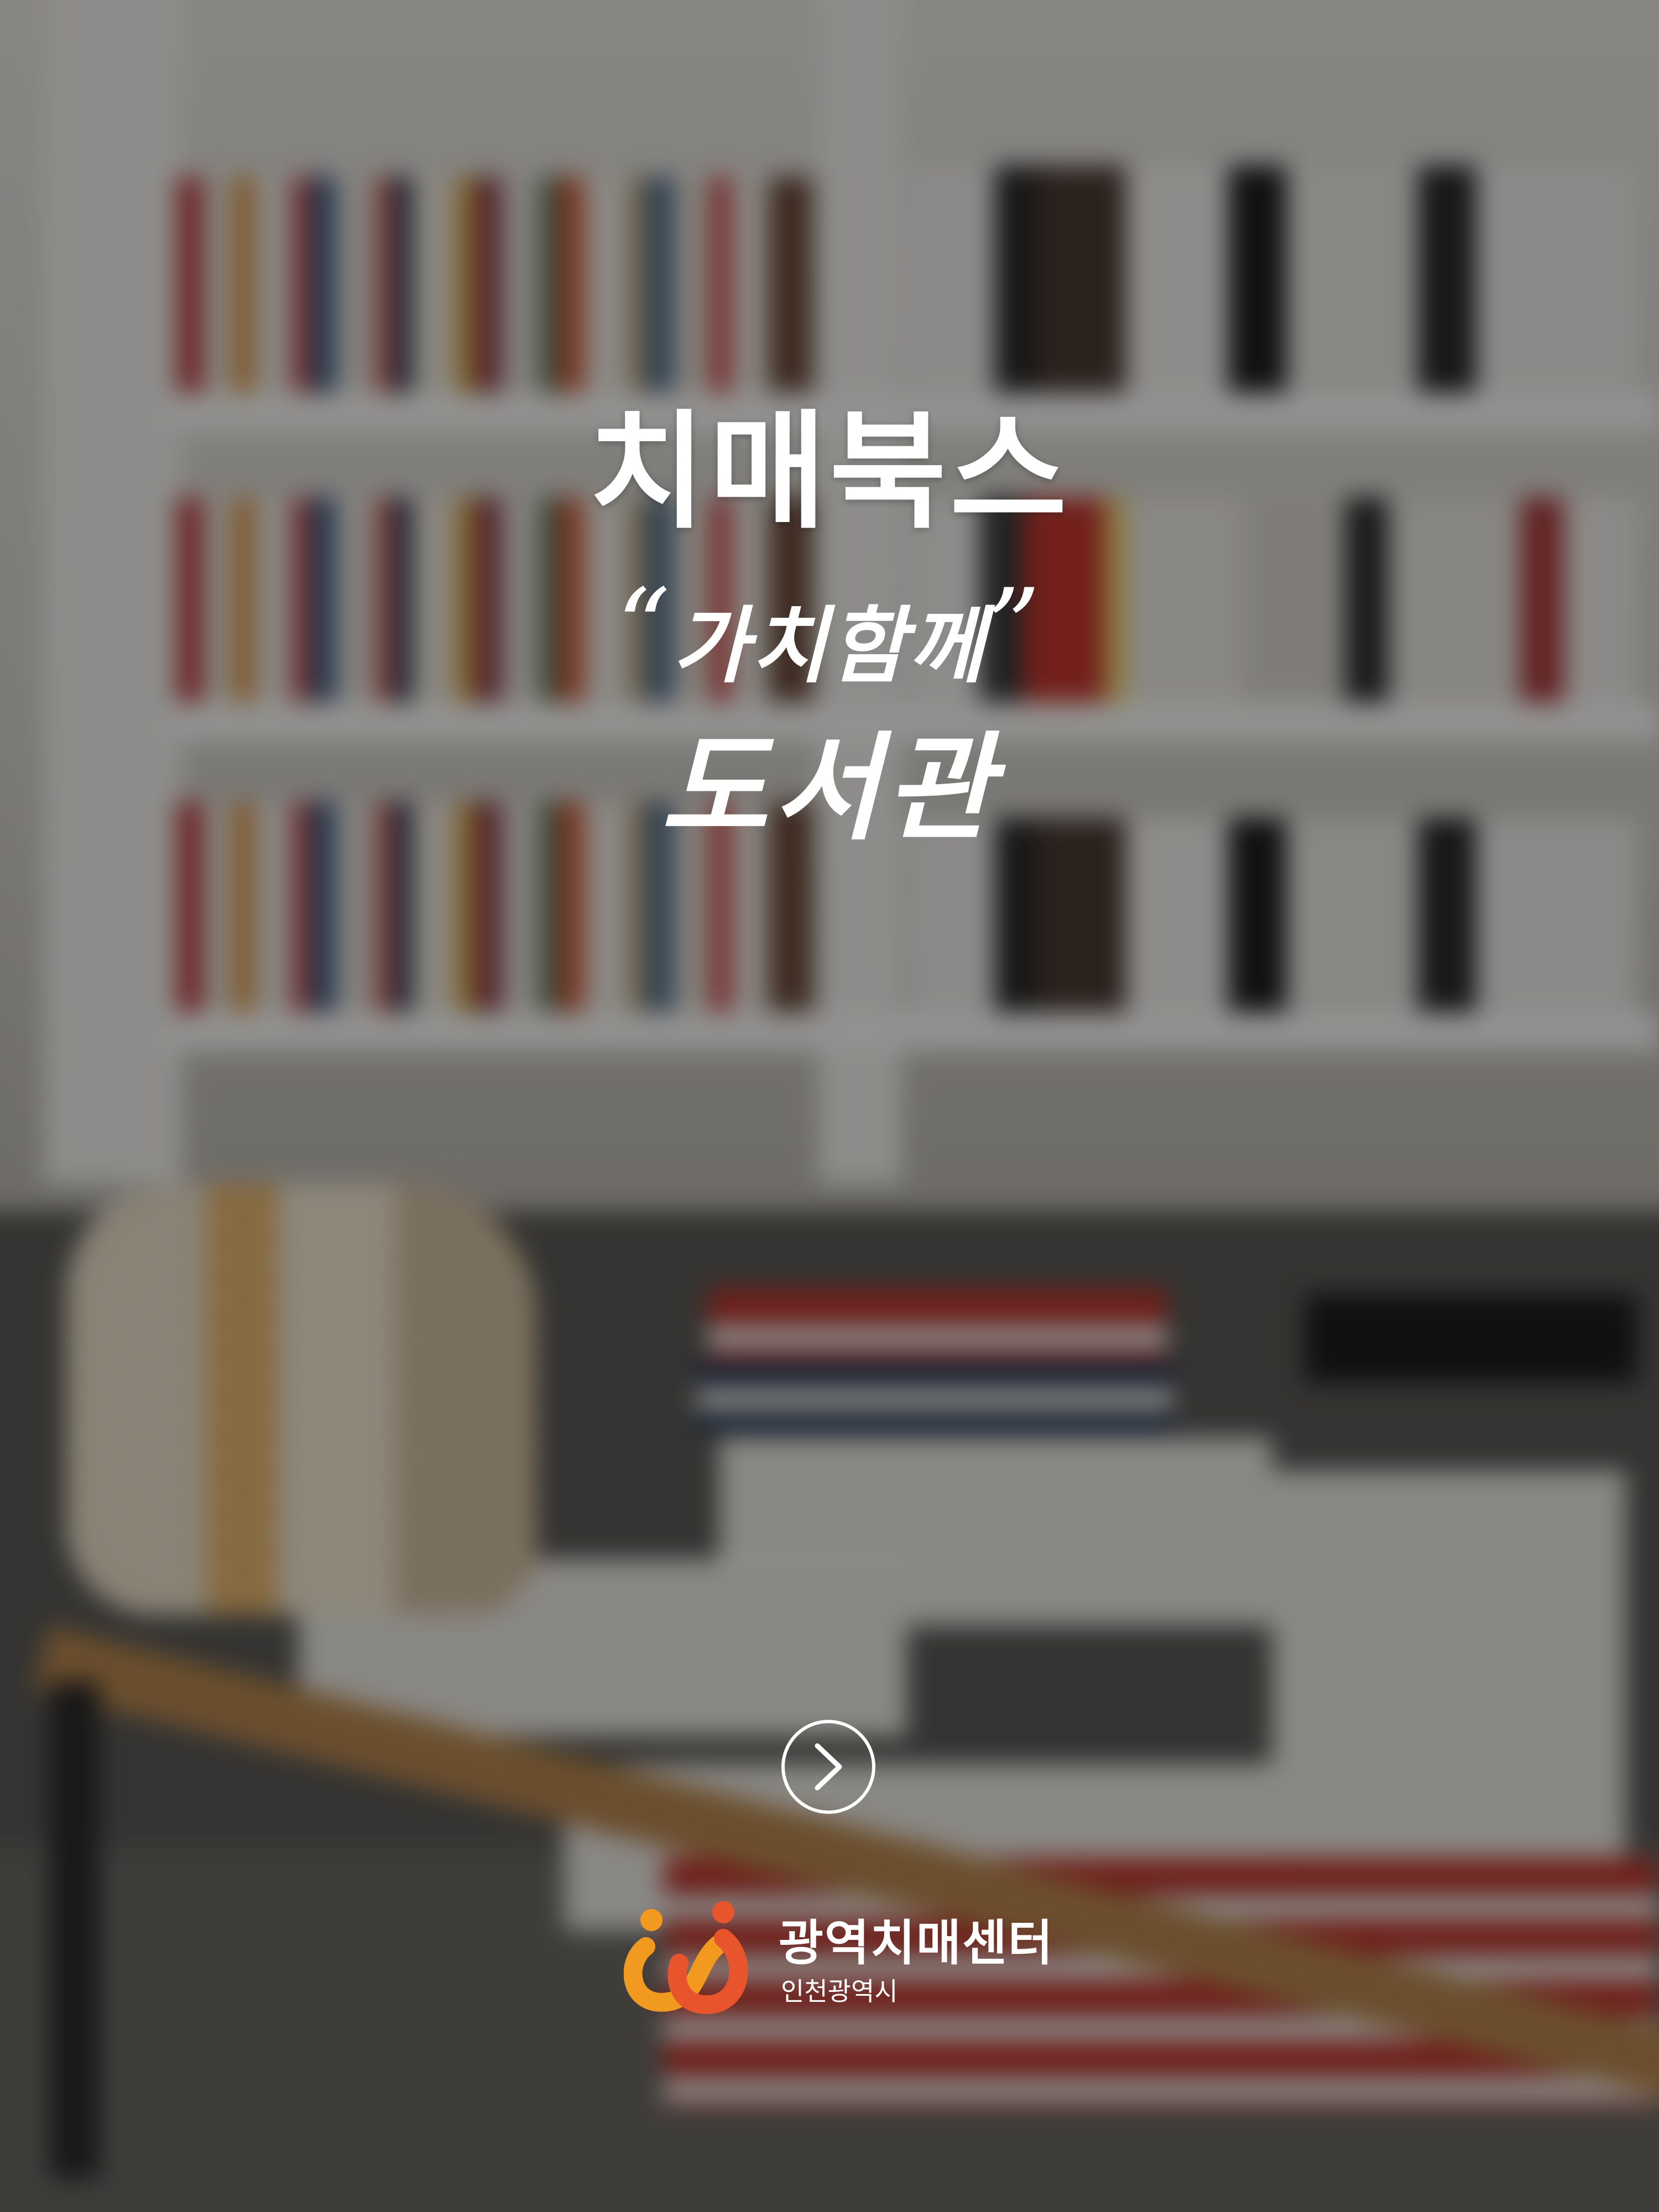 This screenshot has width=1659, height=2212. Describe the element at coordinates (830, 473) in the screenshot. I see `app-title: 치매북스` at that location.